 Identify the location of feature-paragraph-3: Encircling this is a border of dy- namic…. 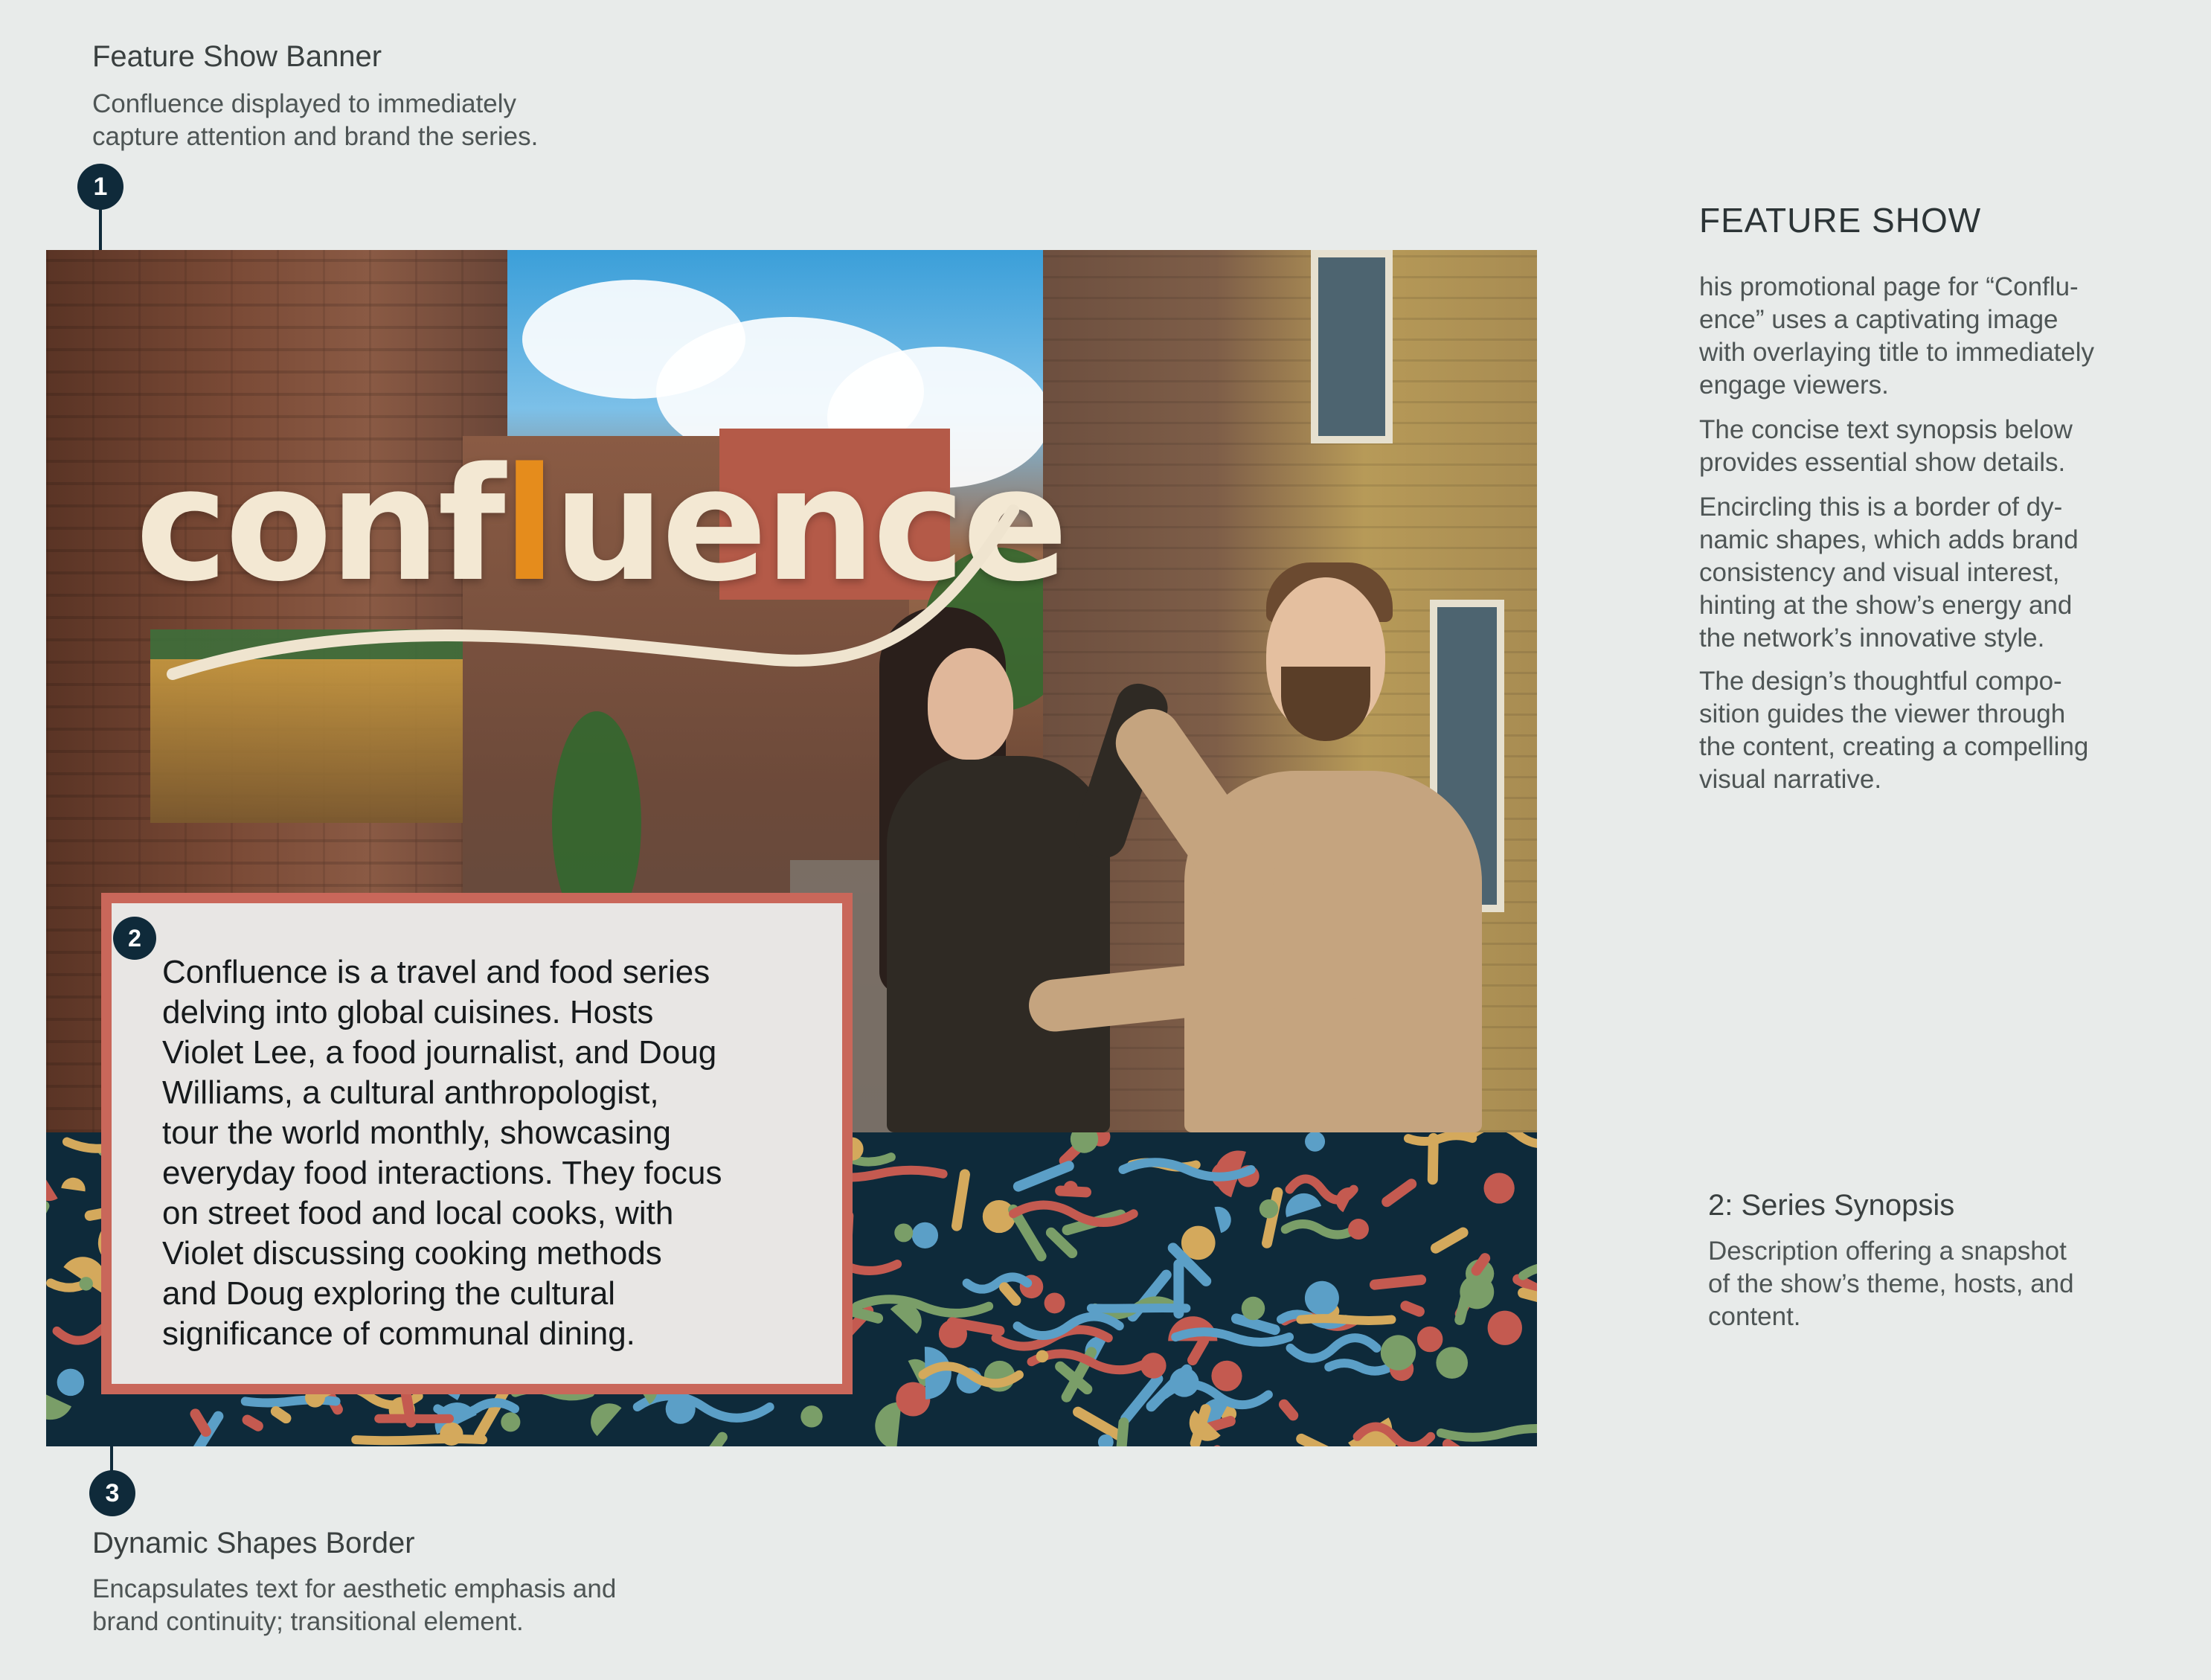
(1941, 573).